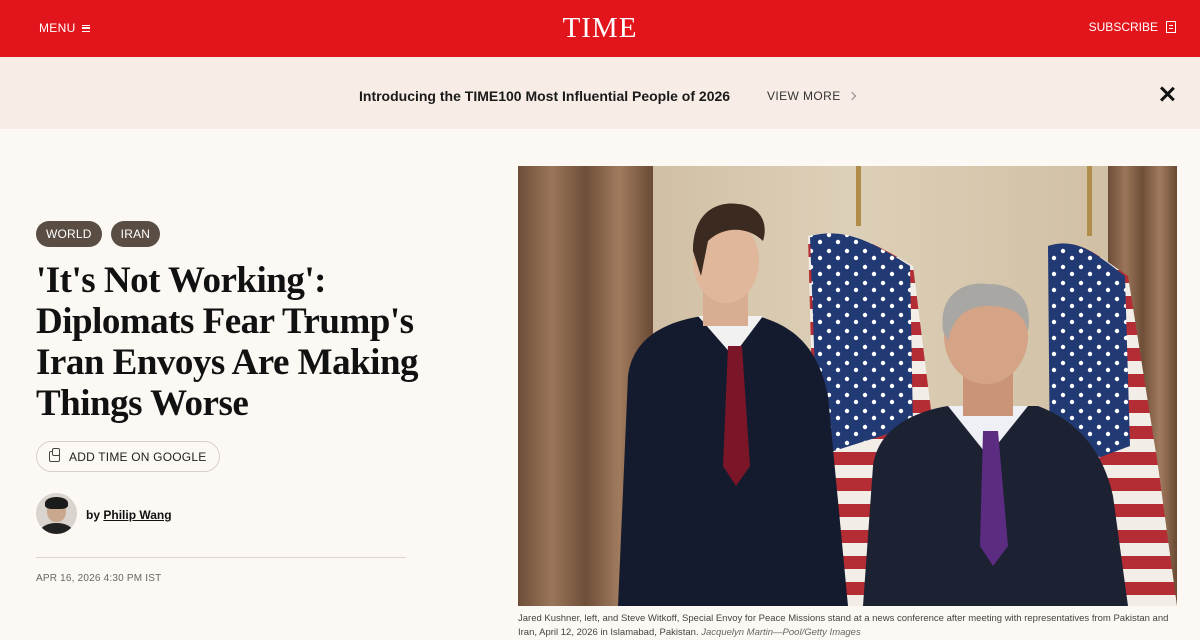 The width and height of the screenshot is (1200, 640). I want to click on article-tags: WORLD IRAN, so click(98, 234).